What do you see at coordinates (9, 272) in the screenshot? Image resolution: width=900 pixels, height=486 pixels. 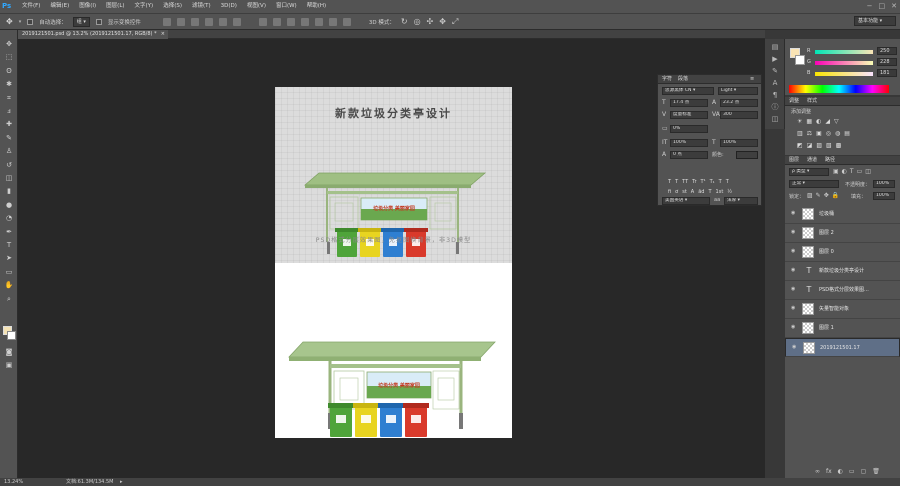 I see `shape-tool-icon: ▭` at bounding box center [9, 272].